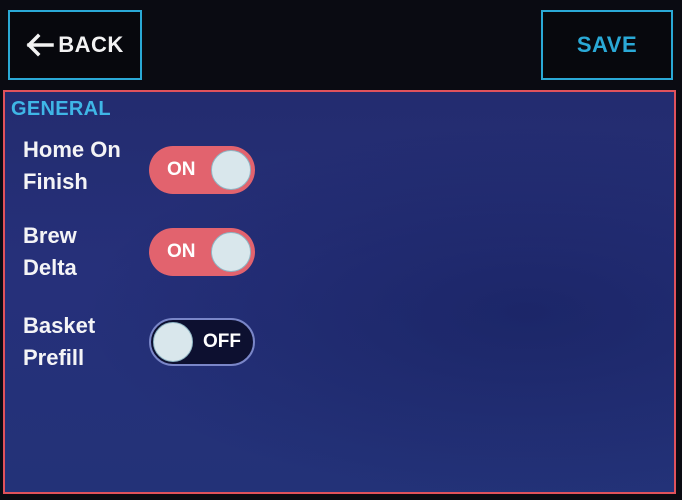 This screenshot has width=682, height=500. I want to click on setting-label-basket-prefill: Basket Prefill, so click(88, 342).